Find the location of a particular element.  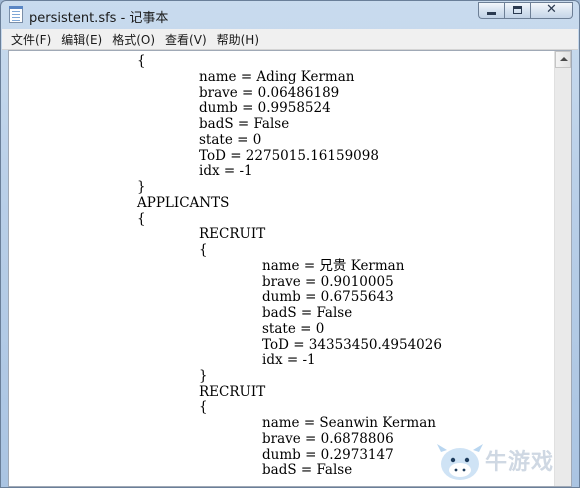

cow-mascot-icon is located at coordinates (460, 462).